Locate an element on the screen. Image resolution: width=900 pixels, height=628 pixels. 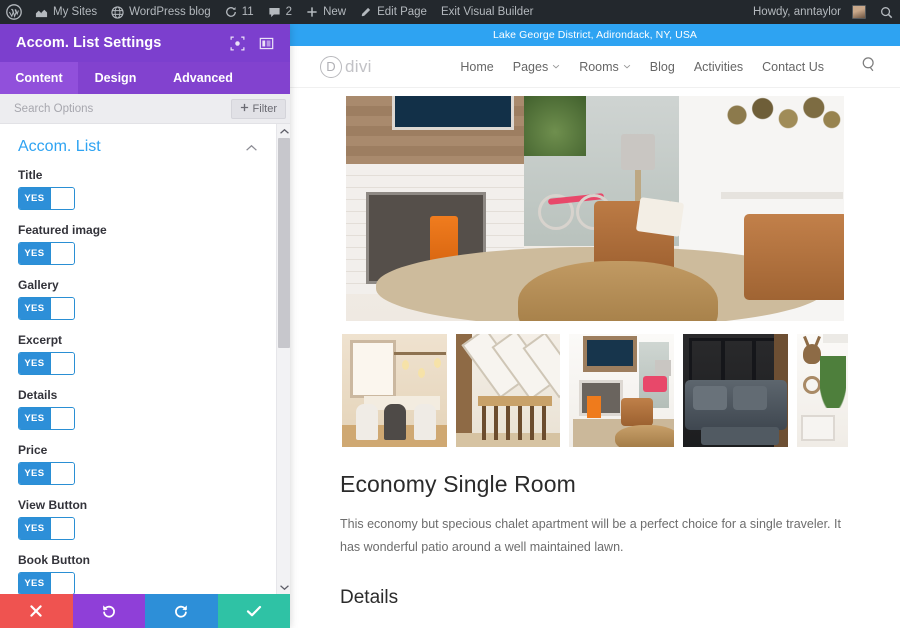
panel-header: Accom. List Settings is located at coordinates (145, 43).